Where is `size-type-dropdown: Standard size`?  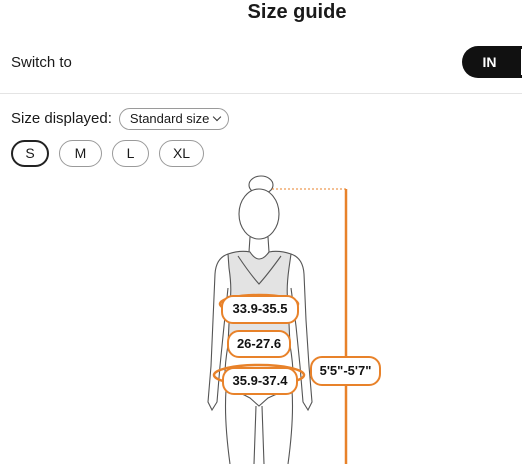 size-type-dropdown: Standard size is located at coordinates (174, 119).